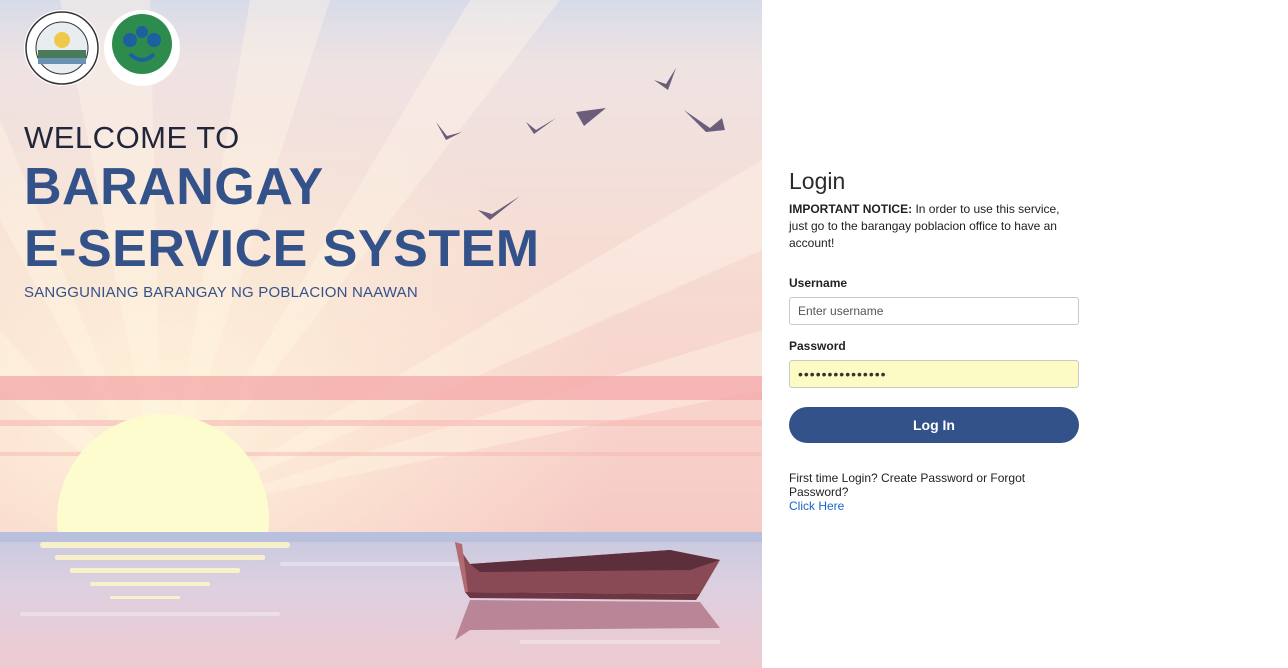 This screenshot has height=668, width=1288. What do you see at coordinates (817, 346) in the screenshot?
I see `password-label: Password` at bounding box center [817, 346].